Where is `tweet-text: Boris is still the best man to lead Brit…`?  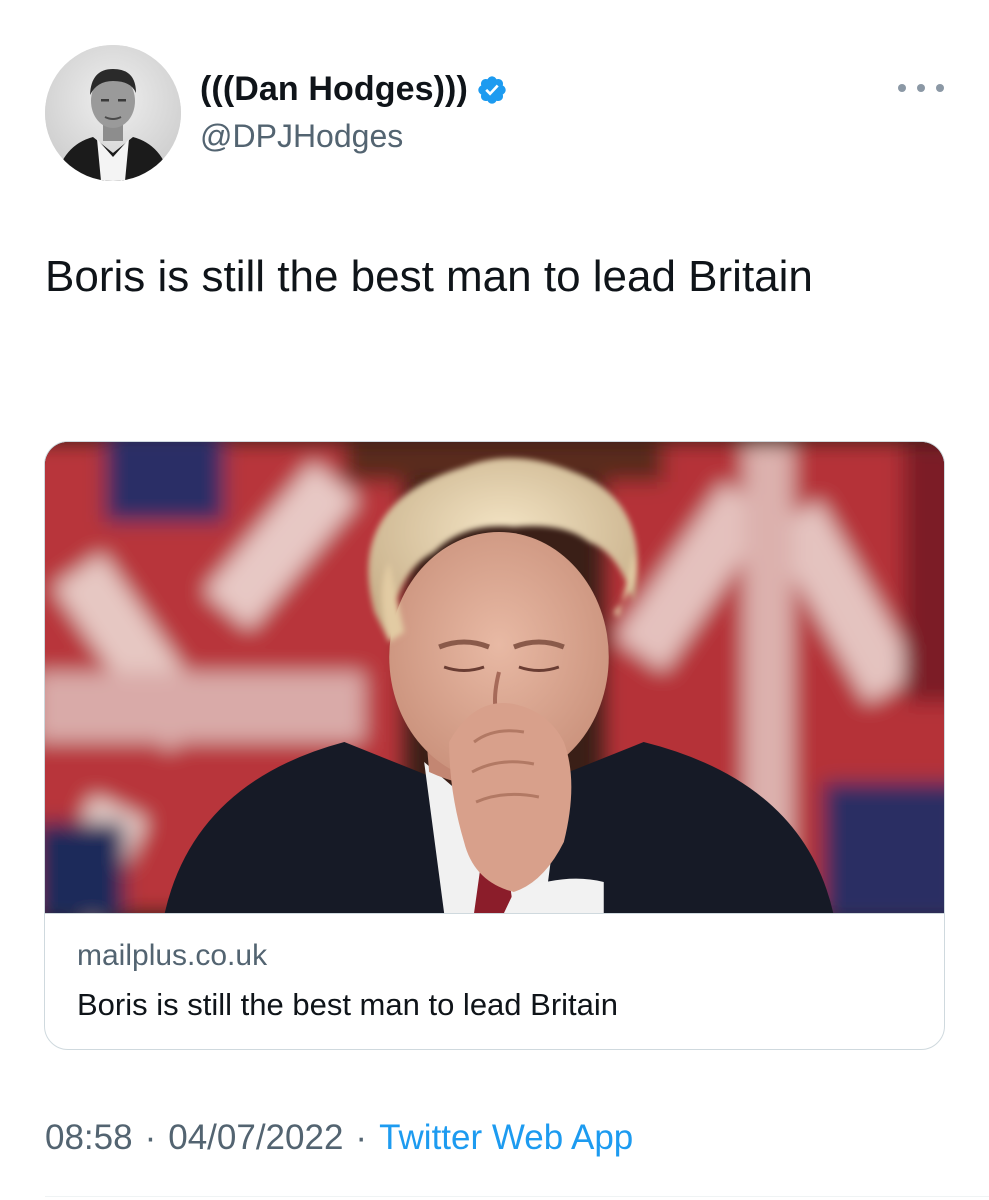 tweet-text: Boris is still the best man to lead Brit… is located at coordinates (429, 276).